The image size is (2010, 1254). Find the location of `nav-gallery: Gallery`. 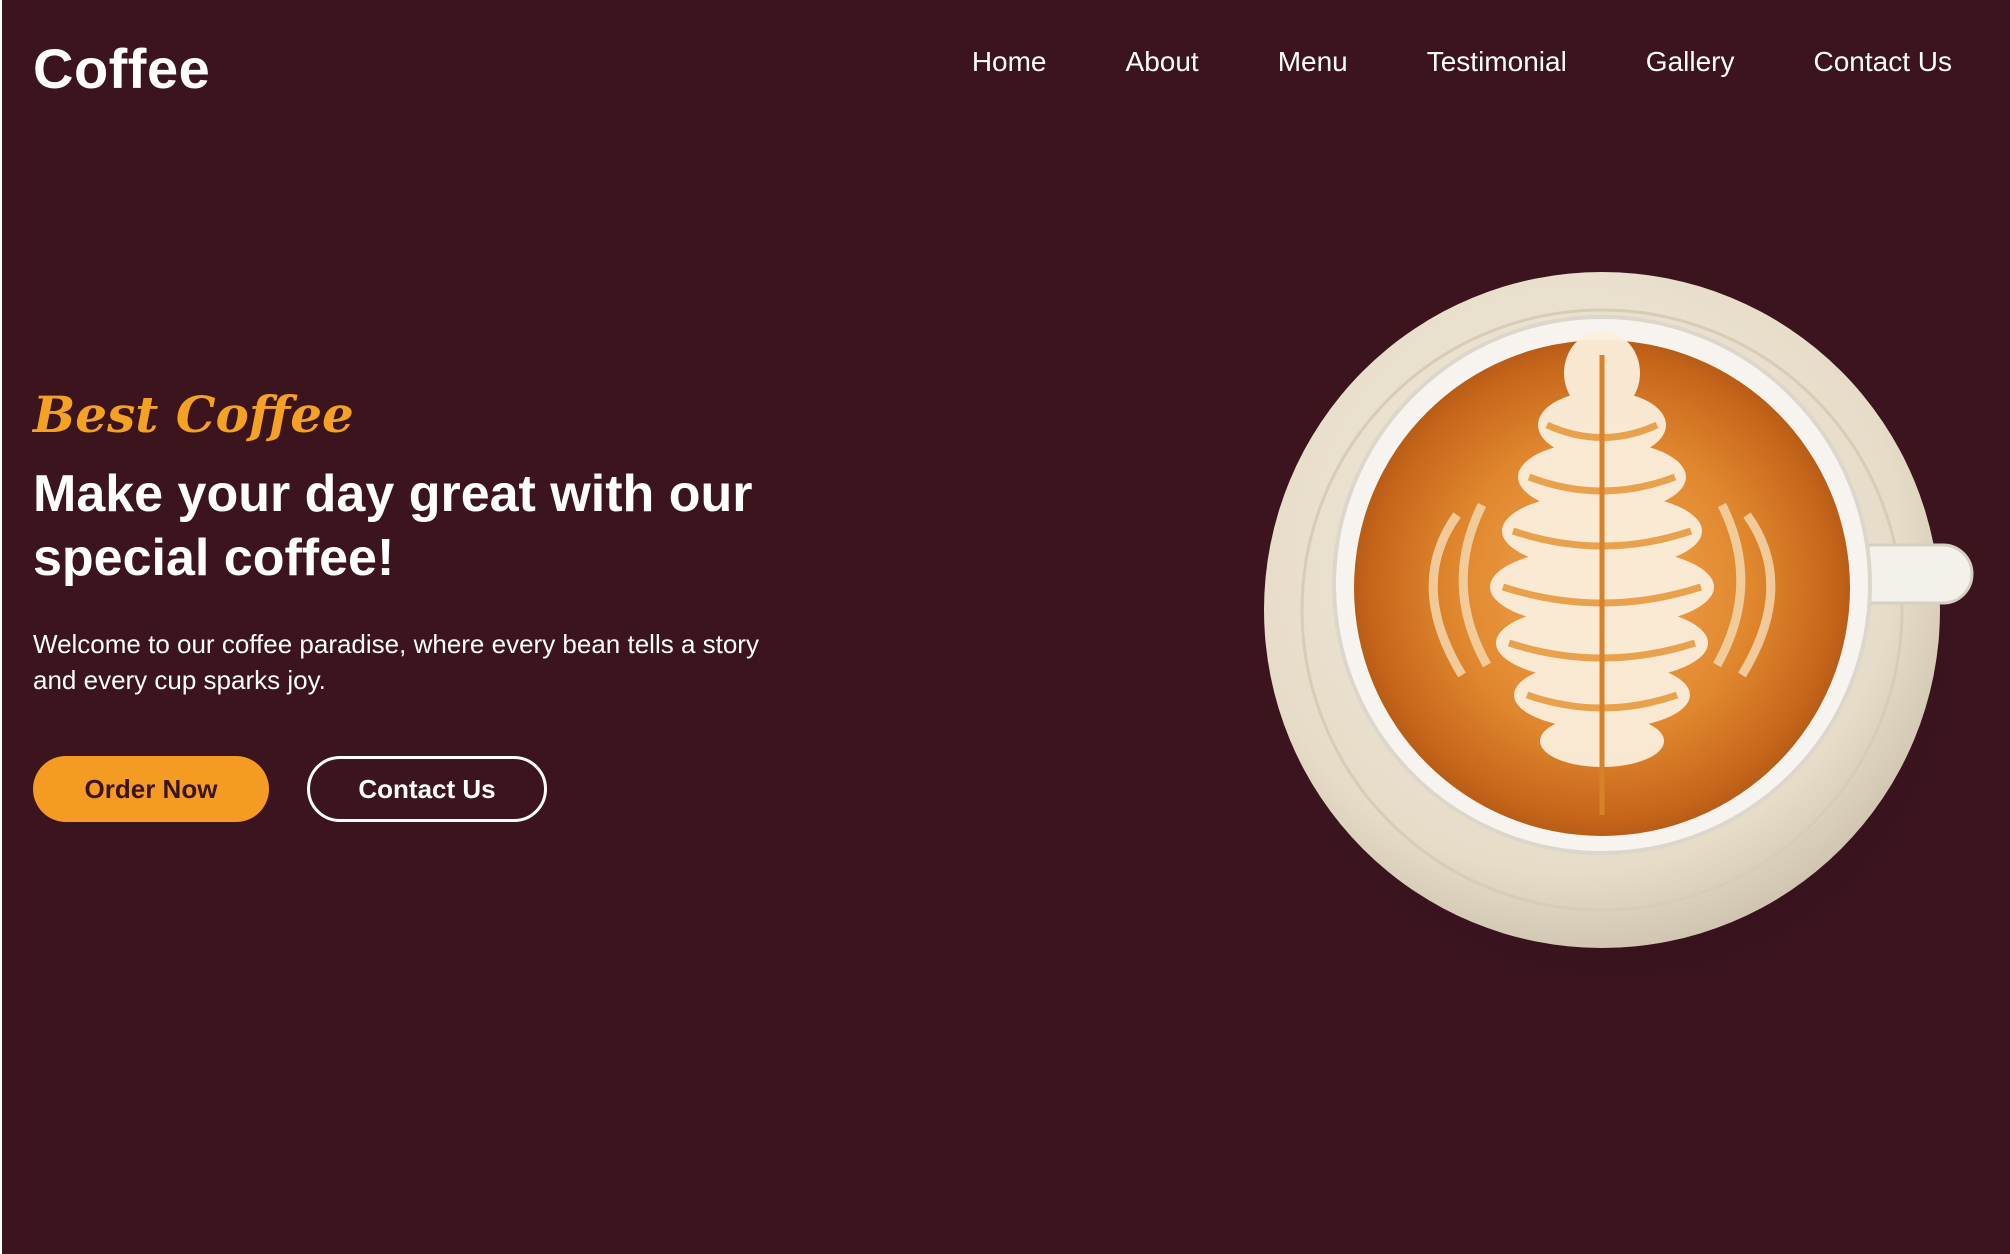

nav-gallery: Gallery is located at coordinates (1690, 62).